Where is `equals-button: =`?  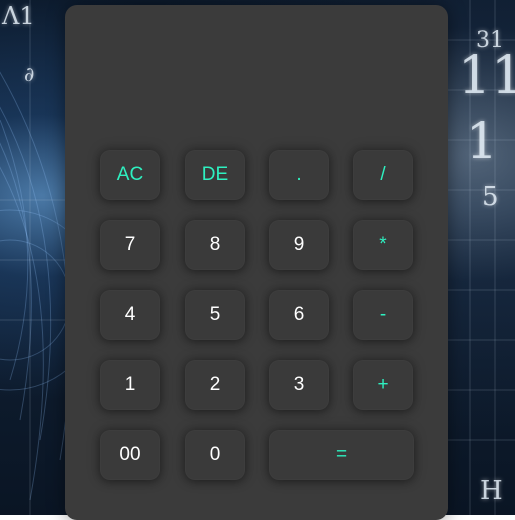 equals-button: = is located at coordinates (341, 455).